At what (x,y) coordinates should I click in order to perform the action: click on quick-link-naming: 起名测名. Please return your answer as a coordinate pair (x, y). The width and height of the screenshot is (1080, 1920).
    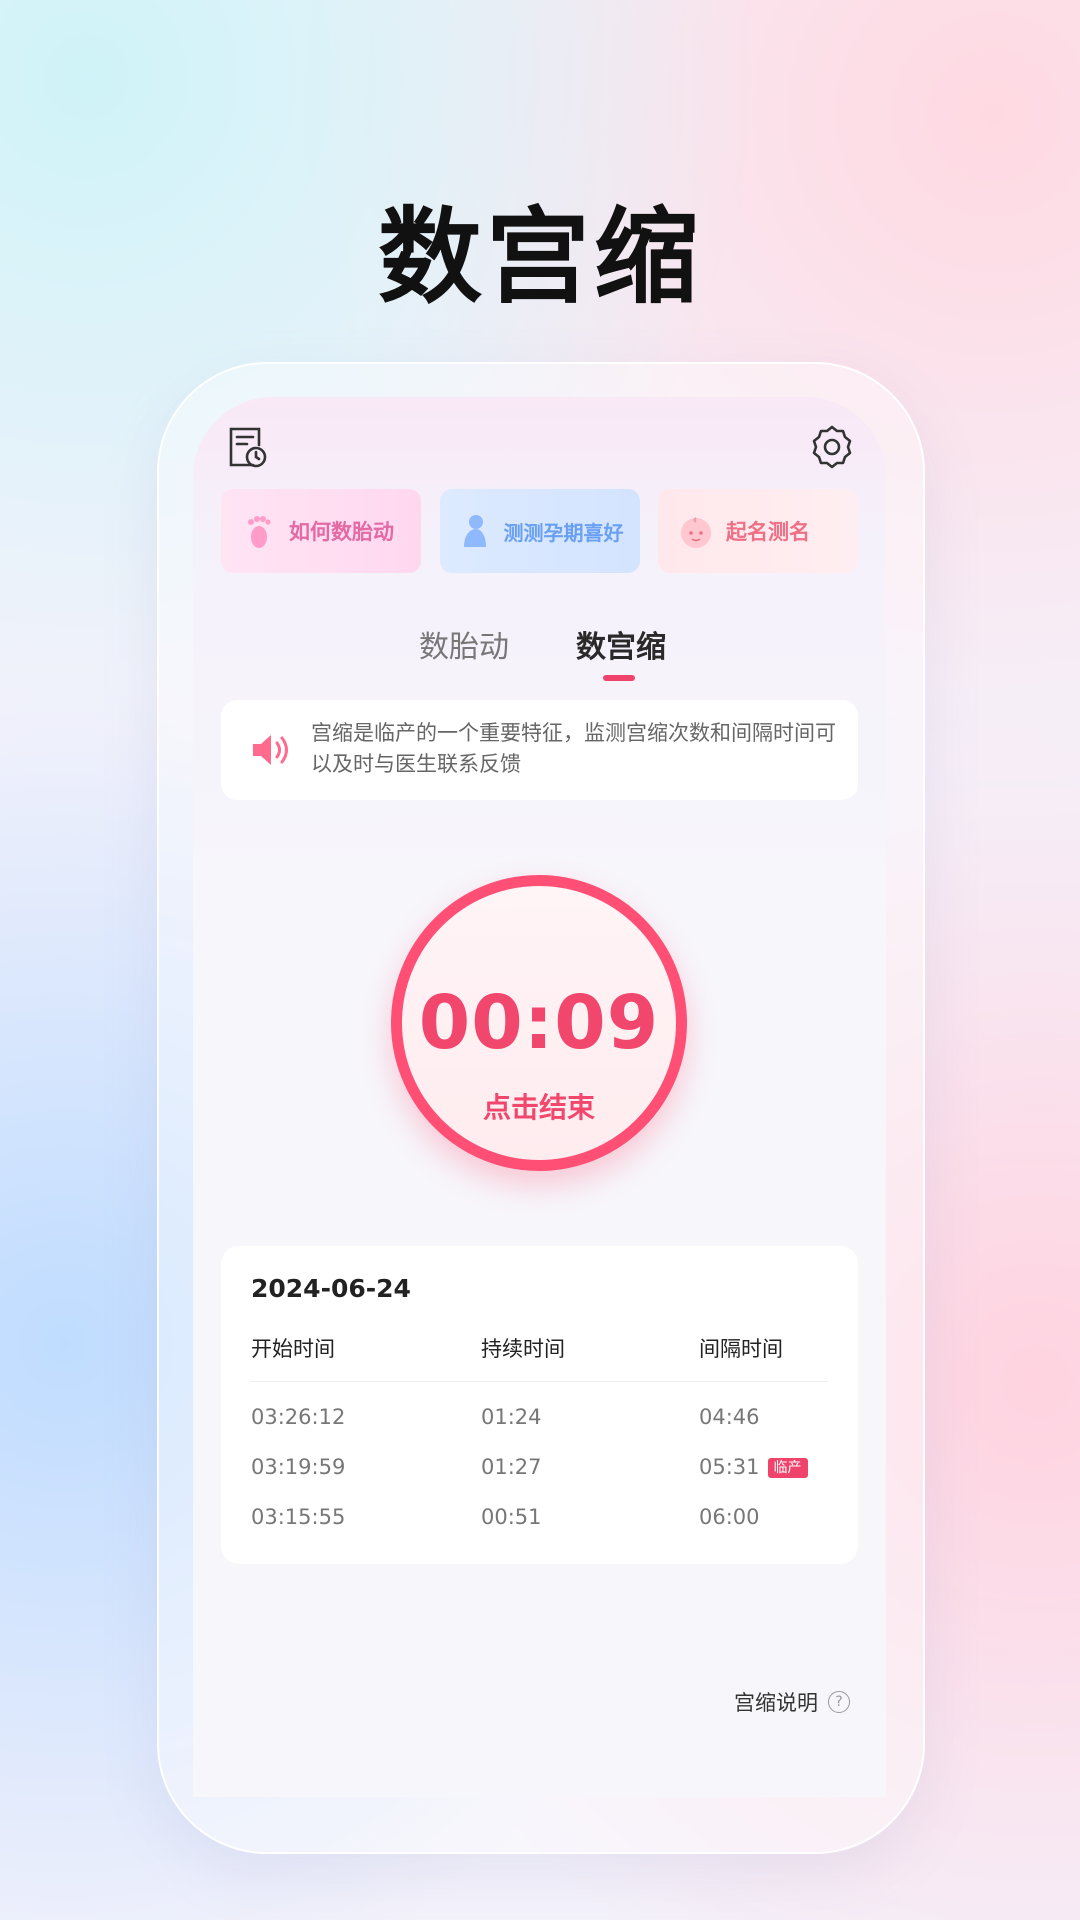
    Looking at the image, I should click on (758, 531).